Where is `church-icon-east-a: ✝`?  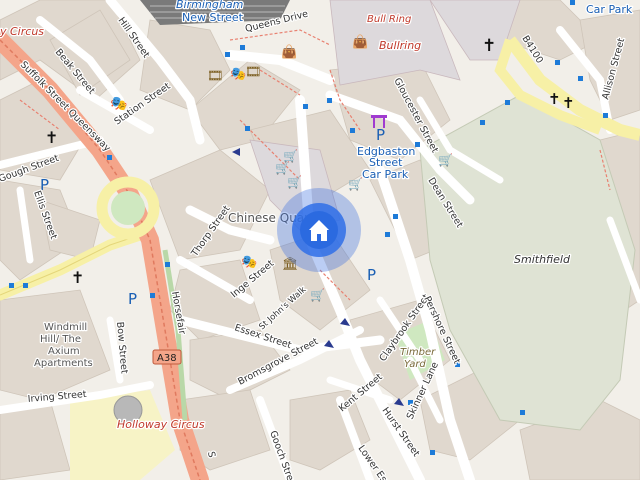 church-icon-east-a: ✝ is located at coordinates (554, 99).